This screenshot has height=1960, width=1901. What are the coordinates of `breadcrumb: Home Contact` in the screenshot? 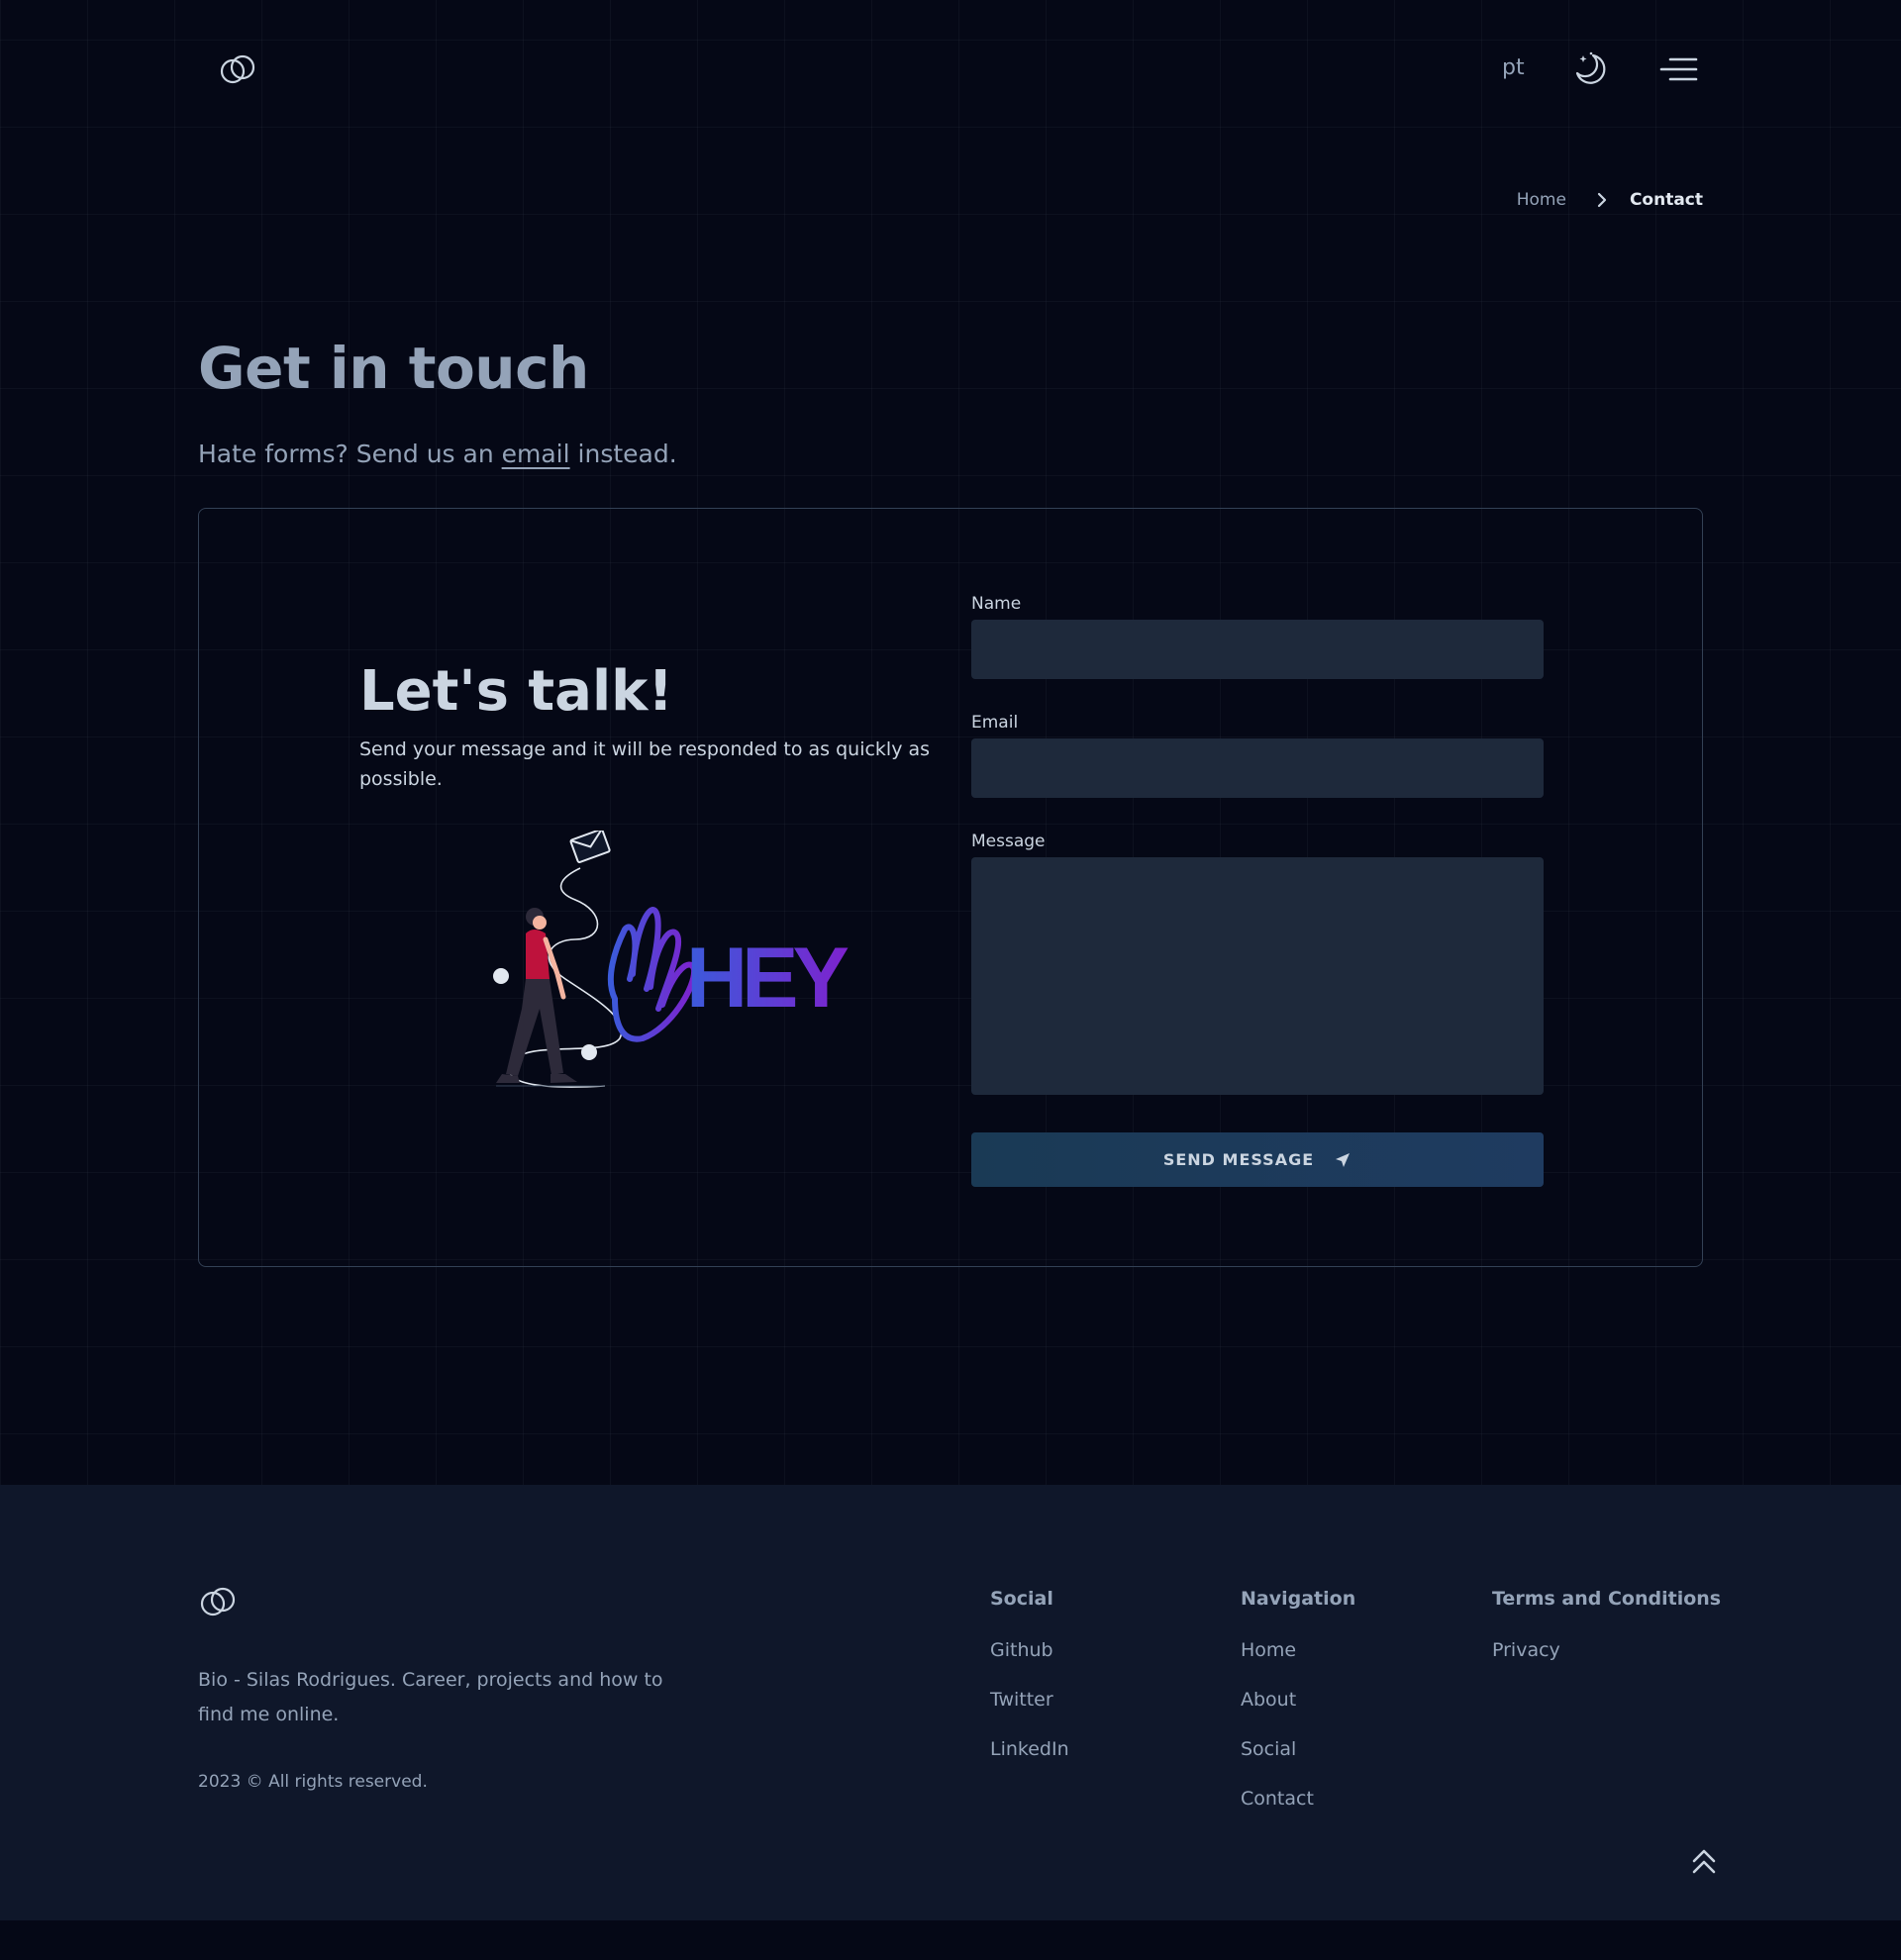 It's located at (1610, 200).